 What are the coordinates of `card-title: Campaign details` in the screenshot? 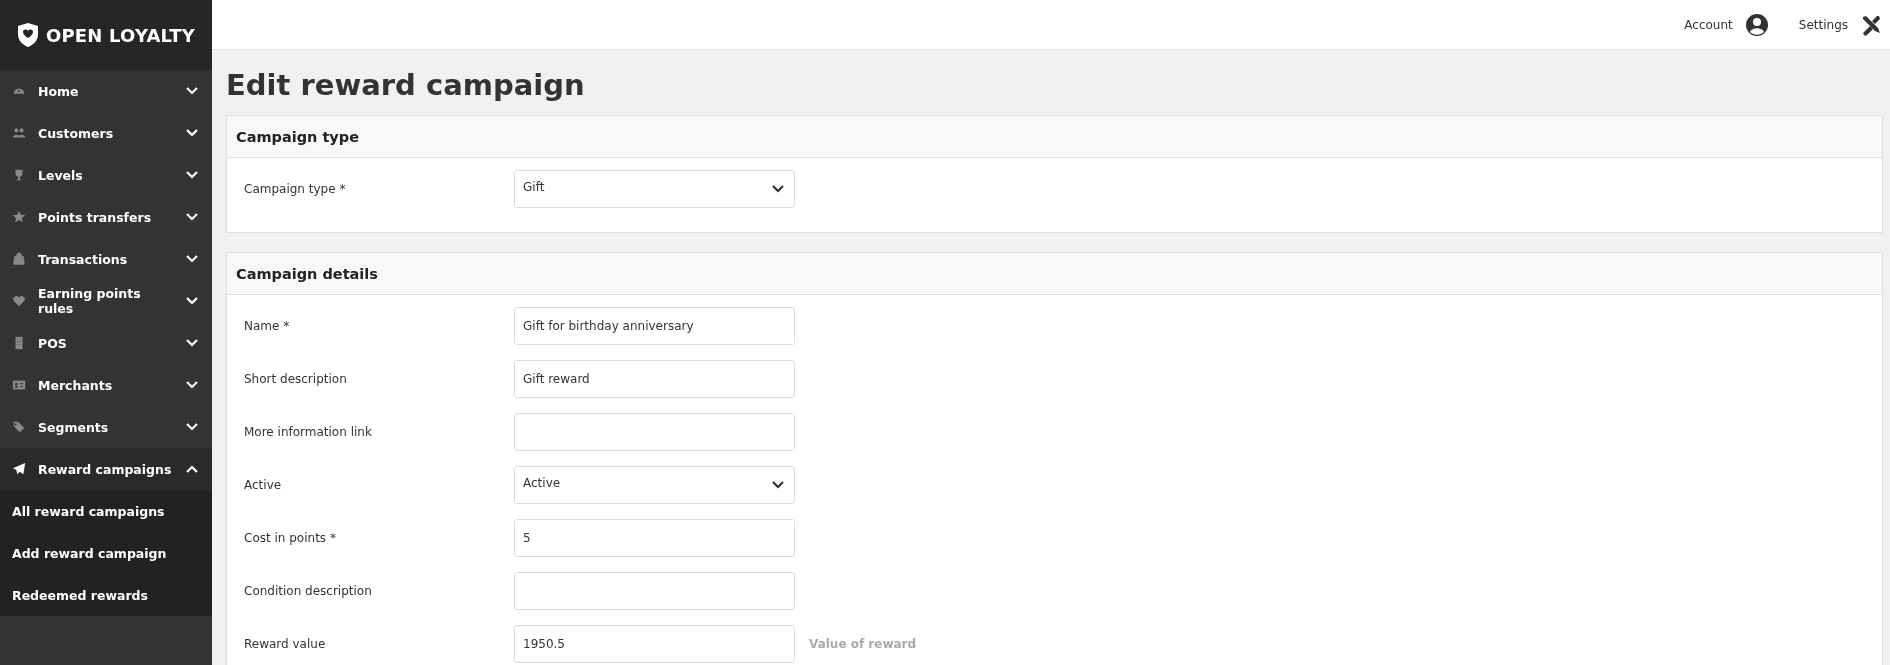 It's located at (307, 273).